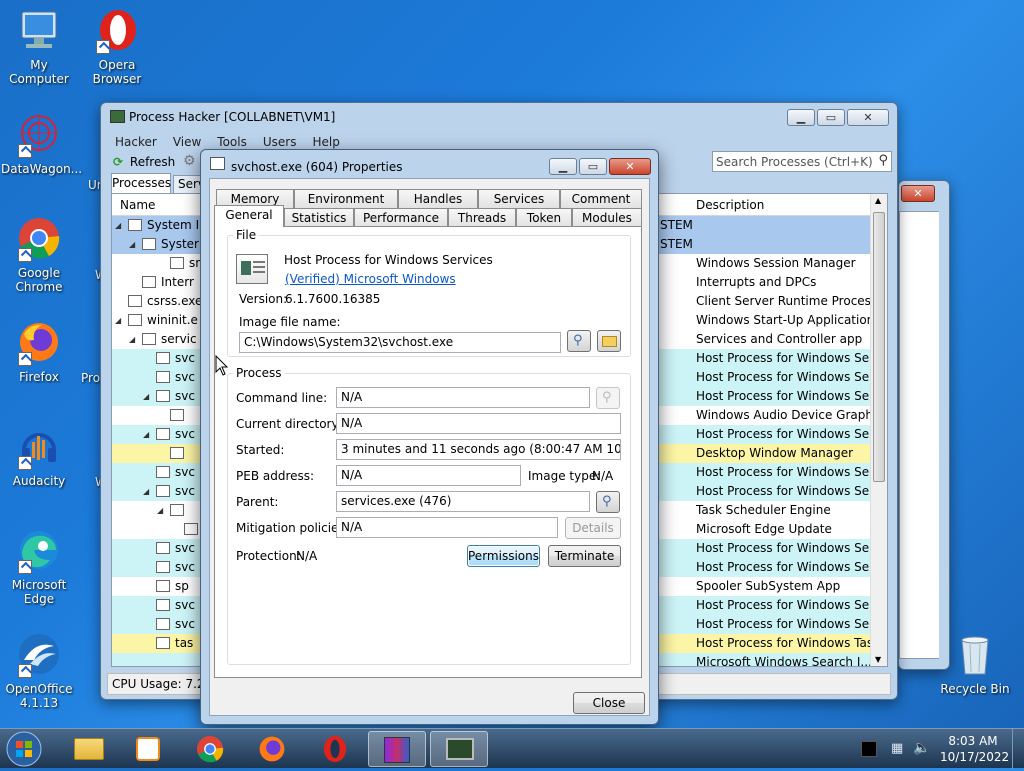  Describe the element at coordinates (630, 166) in the screenshot. I see `dialog-close-button: ✕` at that location.